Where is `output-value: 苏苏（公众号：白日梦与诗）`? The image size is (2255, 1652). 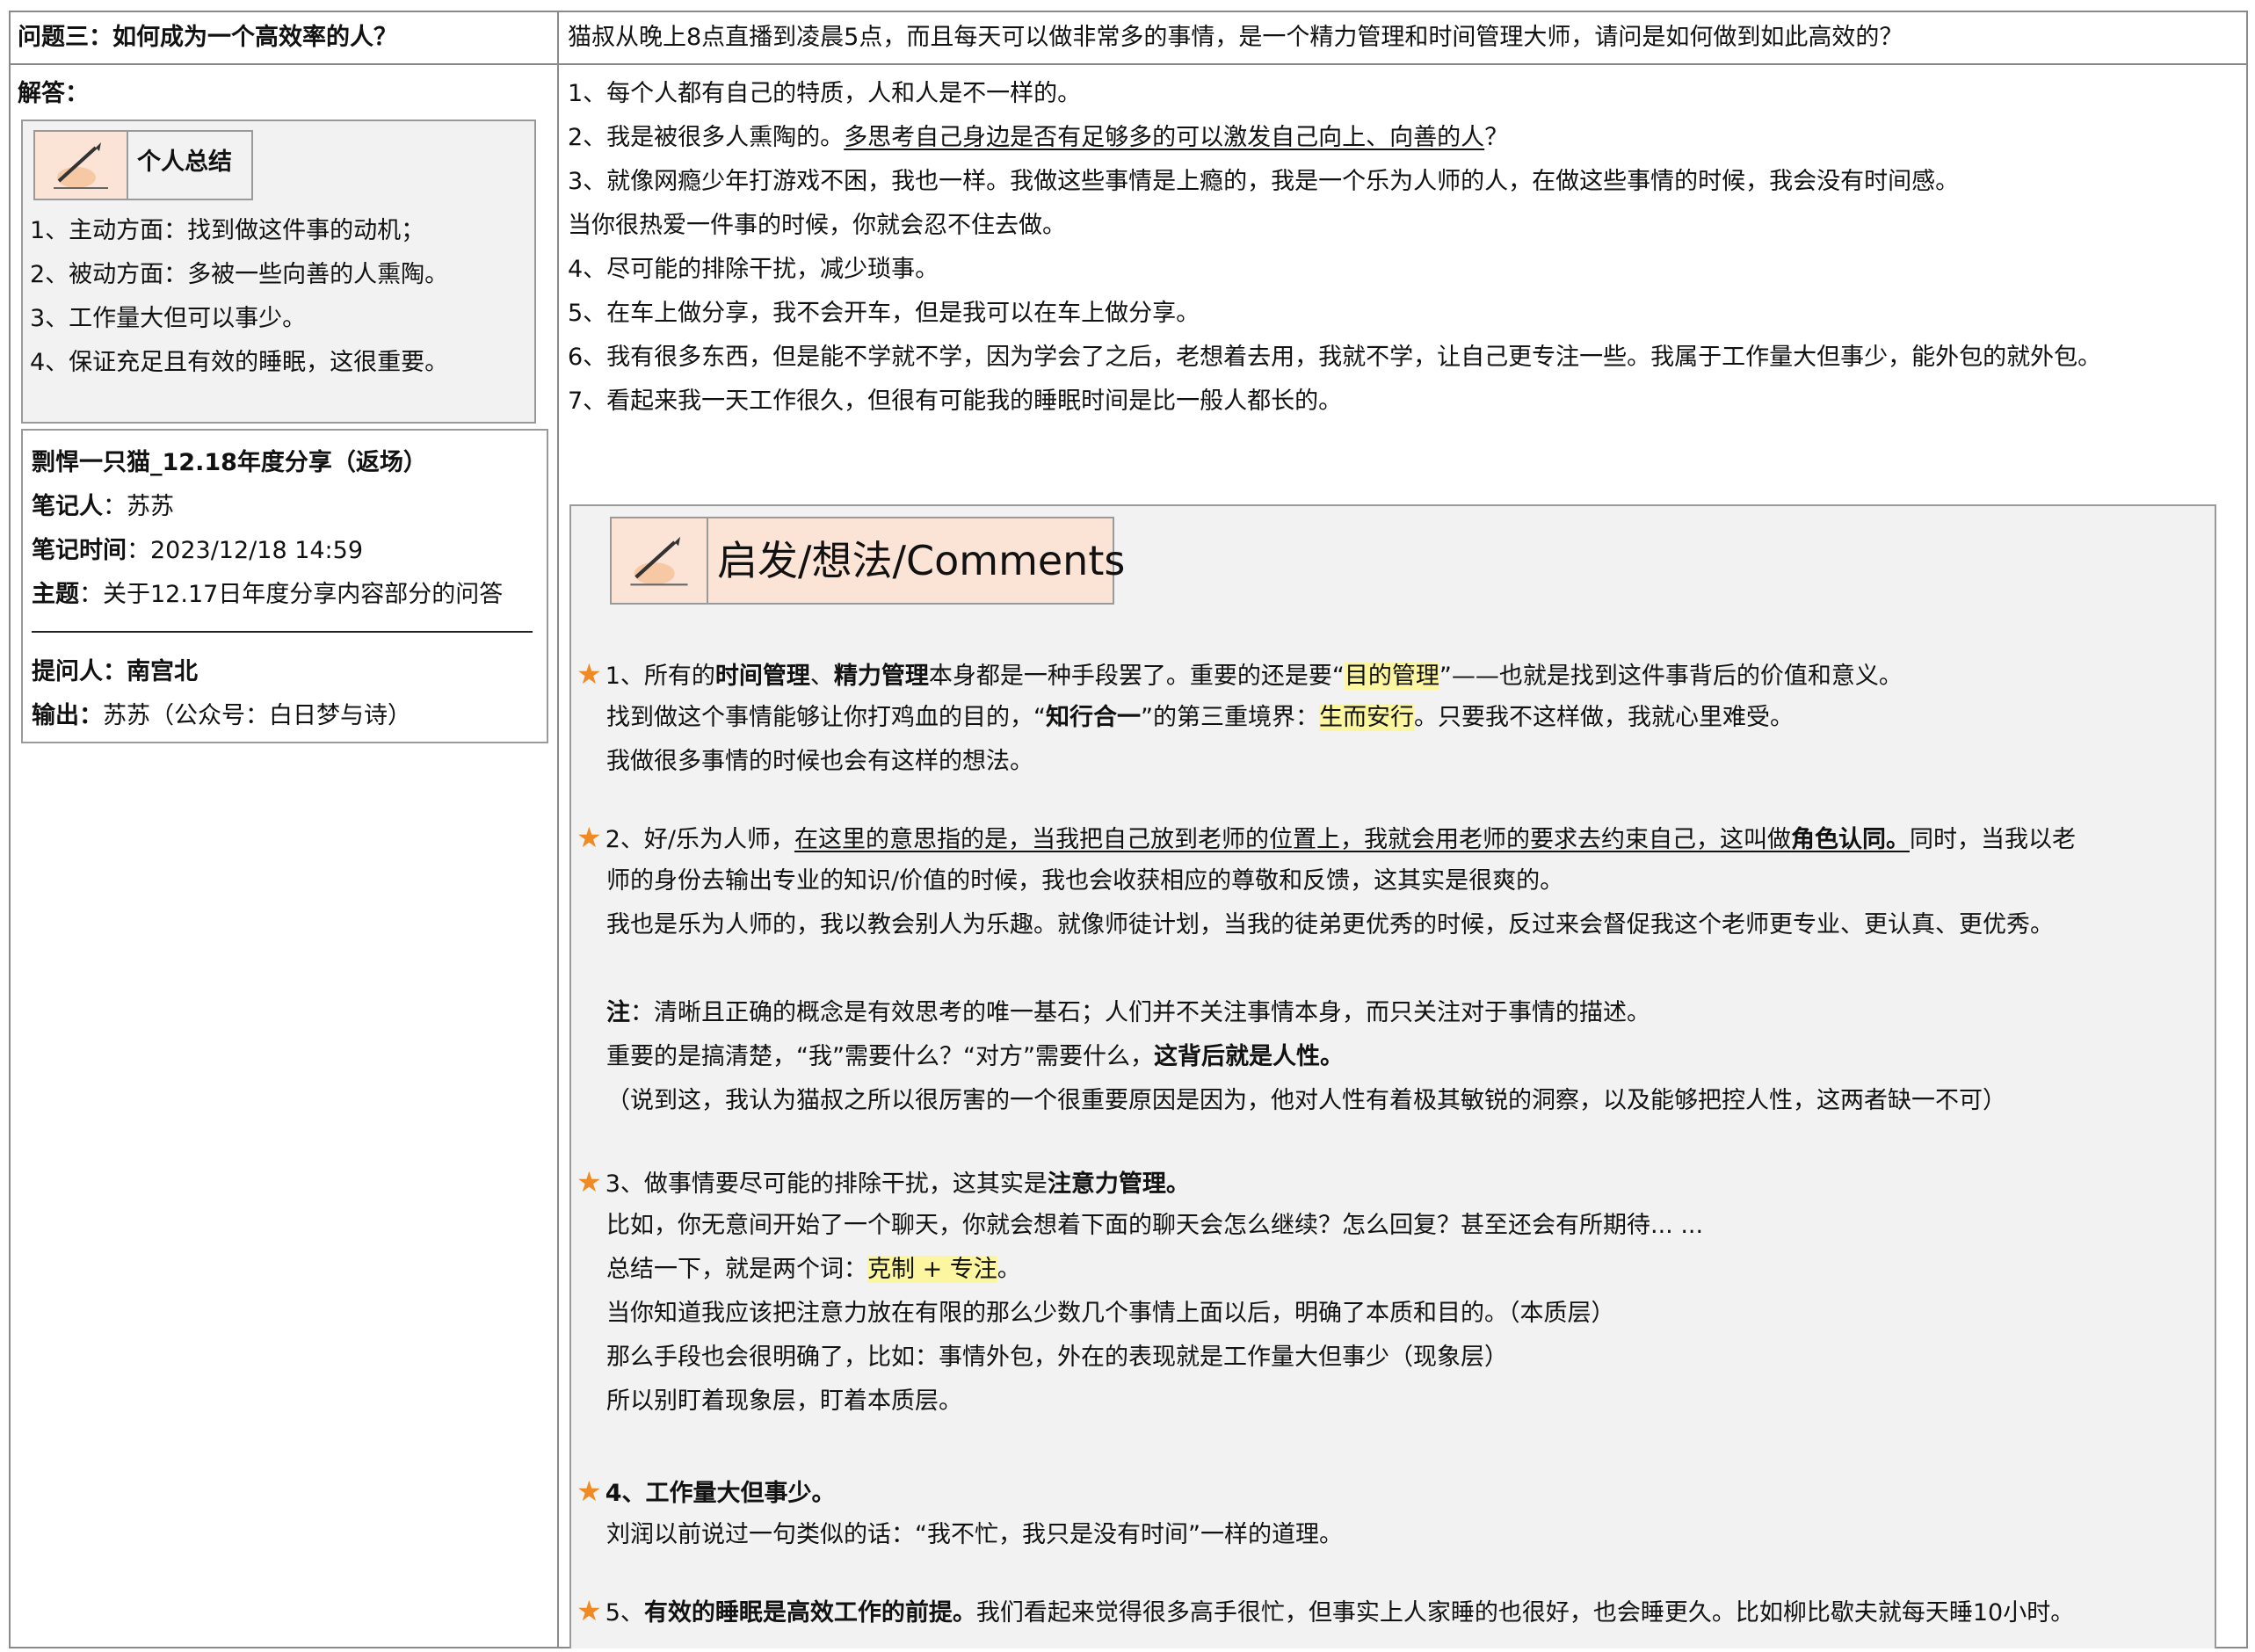 output-value: 苏苏（公众号：白日梦与诗） is located at coordinates (257, 716).